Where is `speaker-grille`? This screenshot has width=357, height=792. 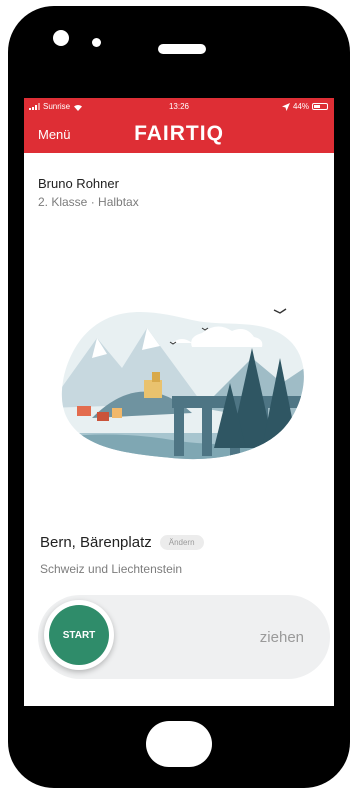 speaker-grille is located at coordinates (182, 49).